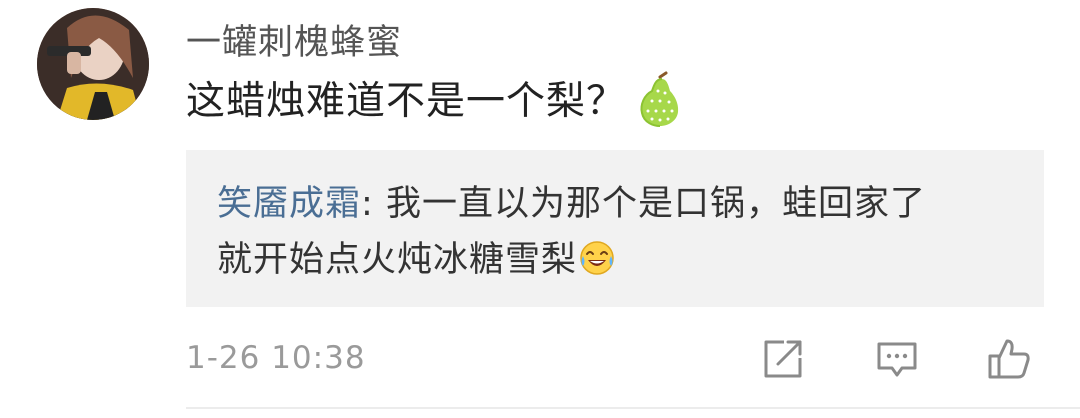 This screenshot has width=1080, height=418. What do you see at coordinates (276, 358) in the screenshot?
I see `comment-timestamp: 1-26 10:38` at bounding box center [276, 358].